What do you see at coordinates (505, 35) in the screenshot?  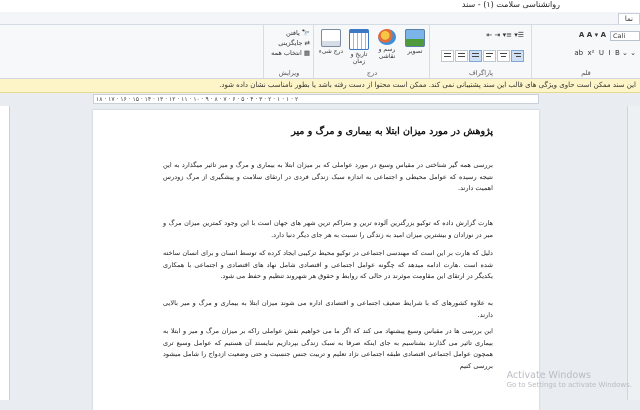 I see `list-buttons: ☰▾ ≡▾ ⇥ ⇤` at bounding box center [505, 35].